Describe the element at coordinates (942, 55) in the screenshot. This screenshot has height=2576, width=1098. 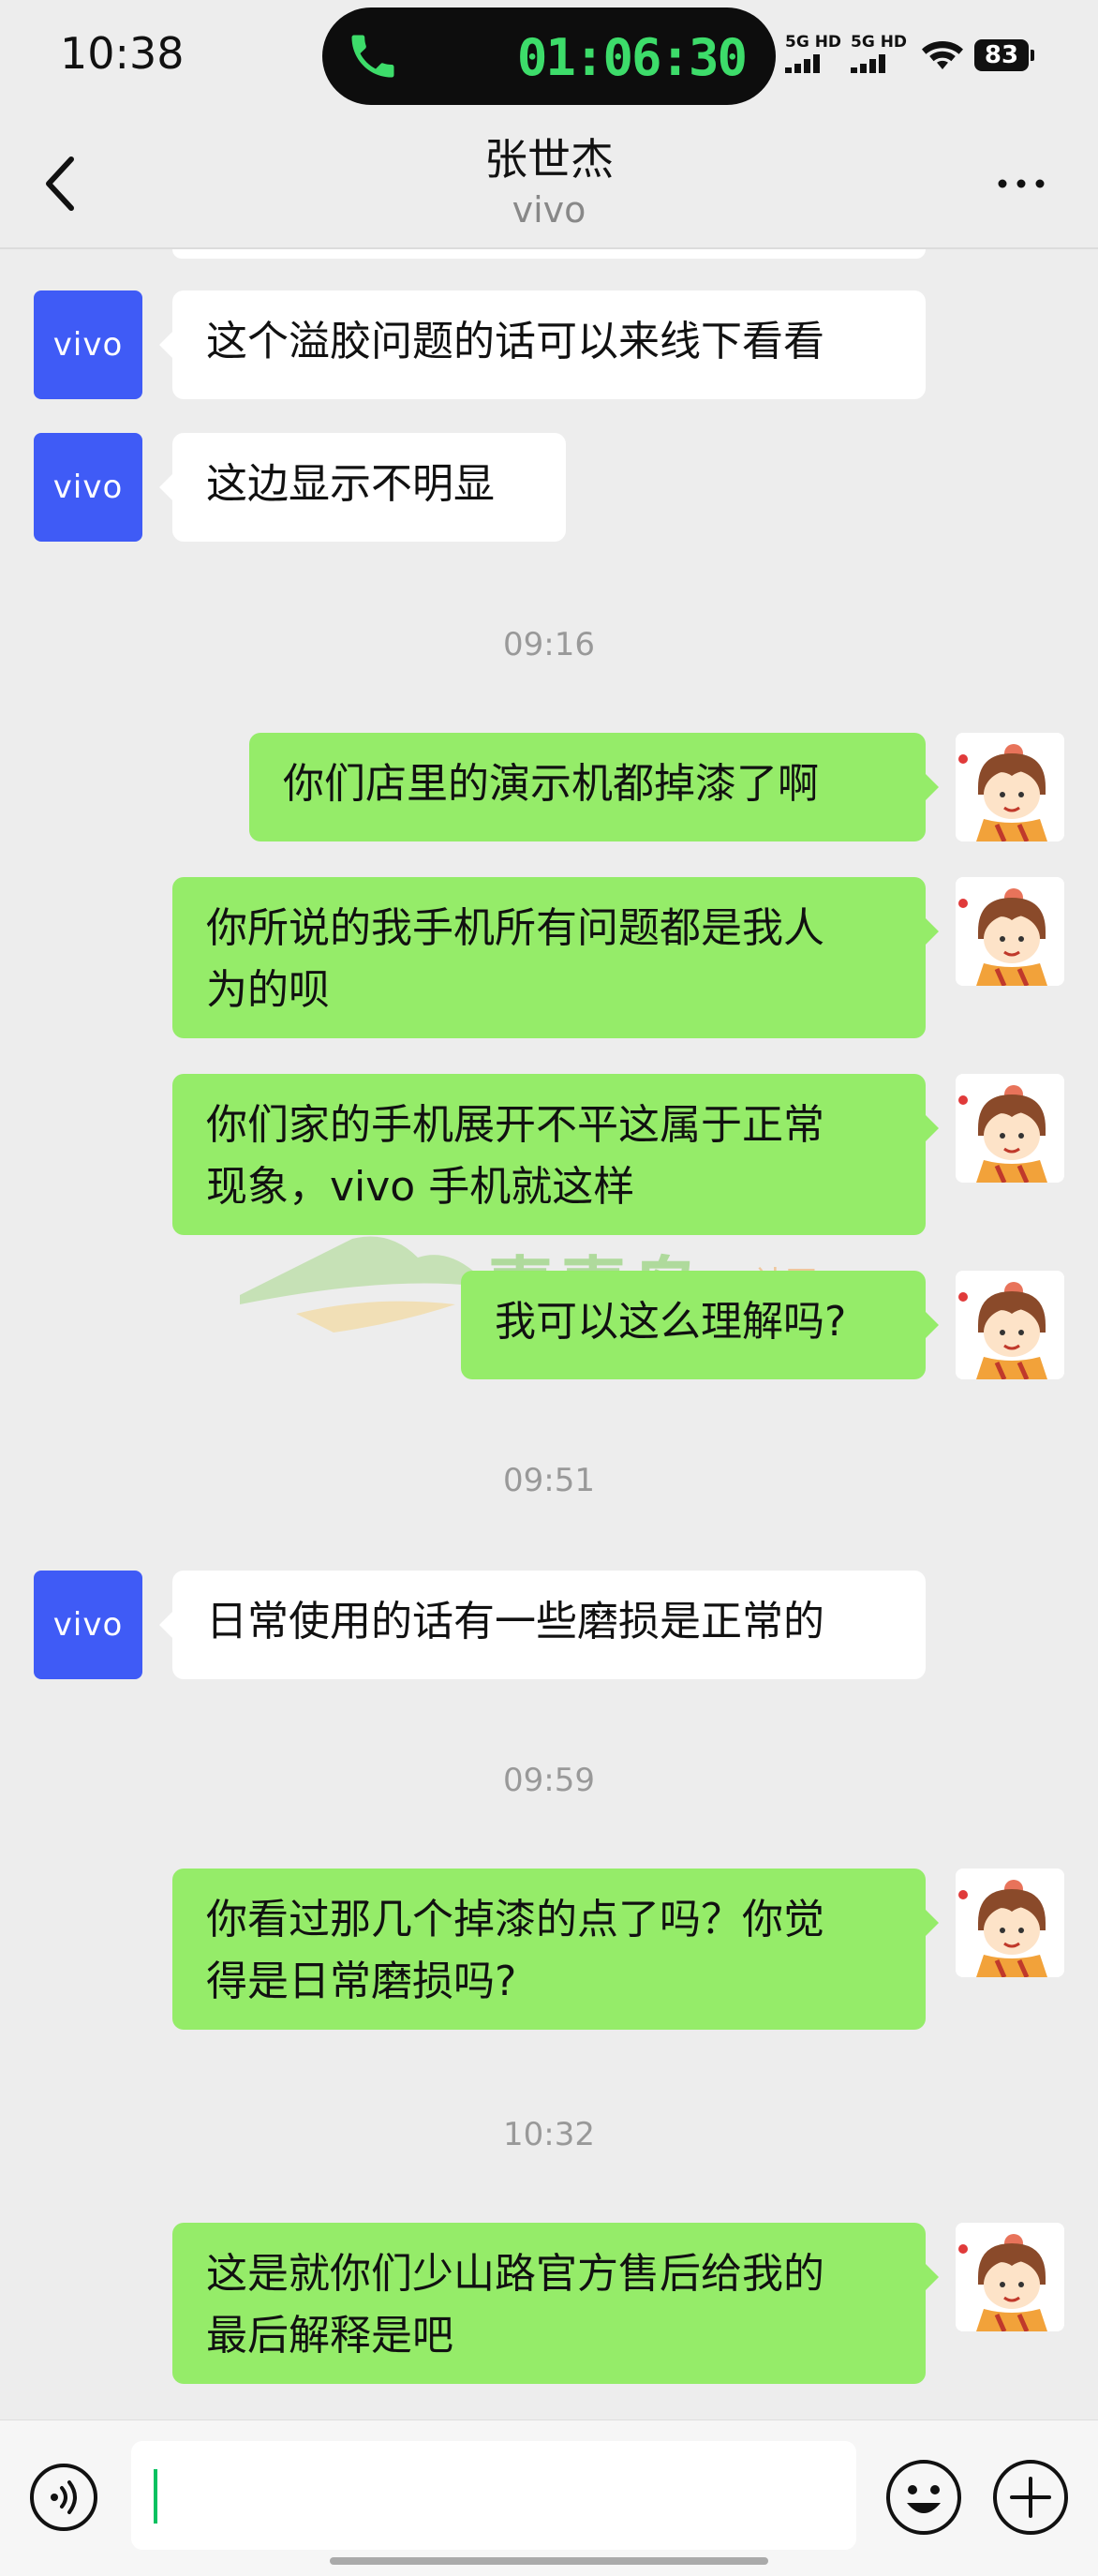
I see `wifi-icon` at that location.